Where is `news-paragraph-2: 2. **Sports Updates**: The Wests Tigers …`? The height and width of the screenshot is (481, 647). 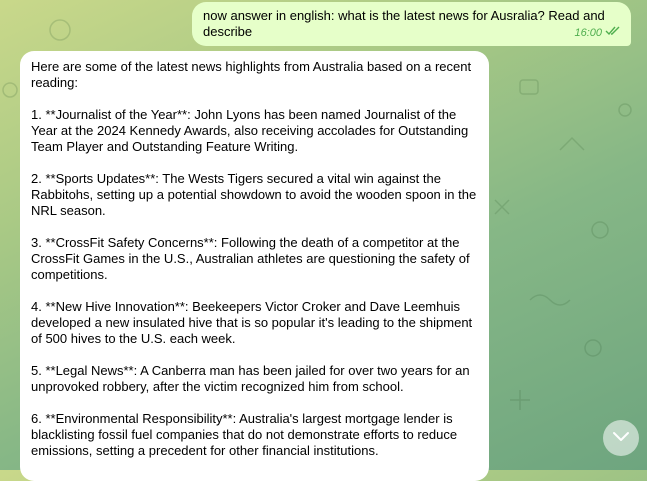 news-paragraph-2: 2. **Sports Updates**: The Wests Tigers … is located at coordinates (254, 194).